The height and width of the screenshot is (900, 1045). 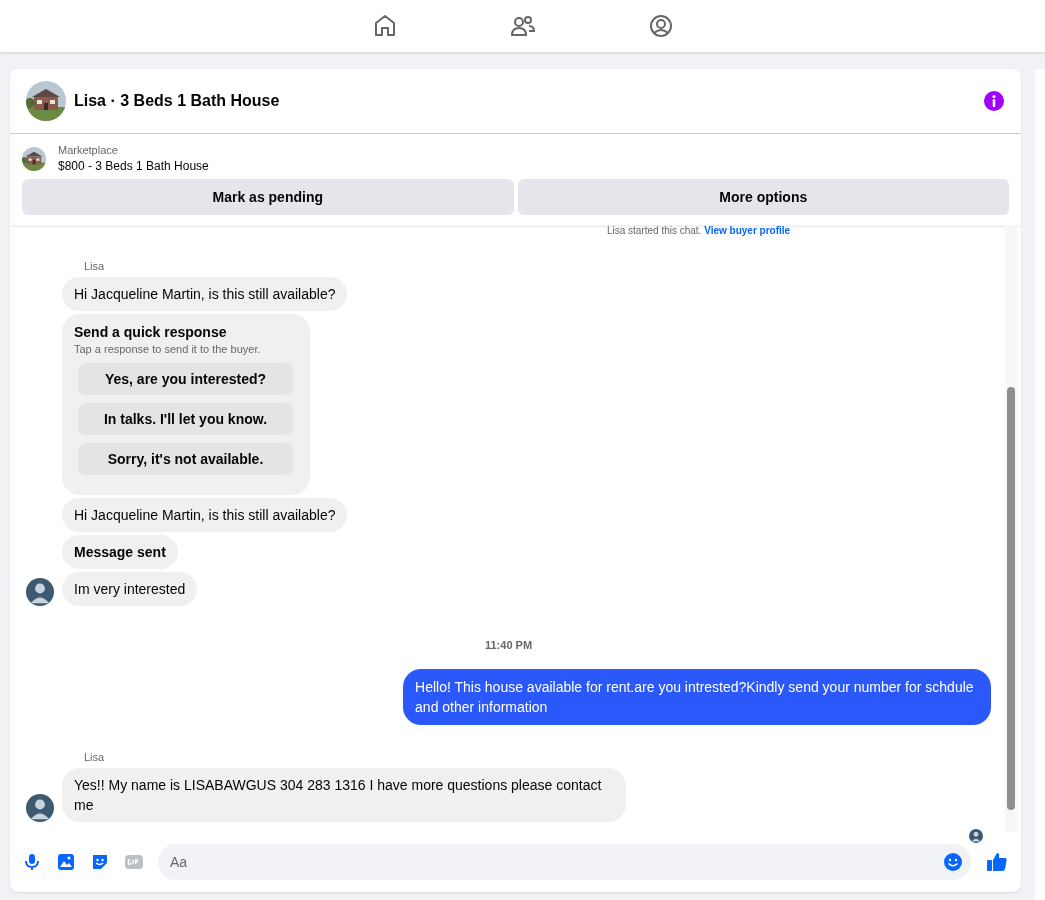 I want to click on message-bubble: Hello! This house available for rent.are you intrested?Kindly send your number for schdule and other information, so click(x=697, y=697).